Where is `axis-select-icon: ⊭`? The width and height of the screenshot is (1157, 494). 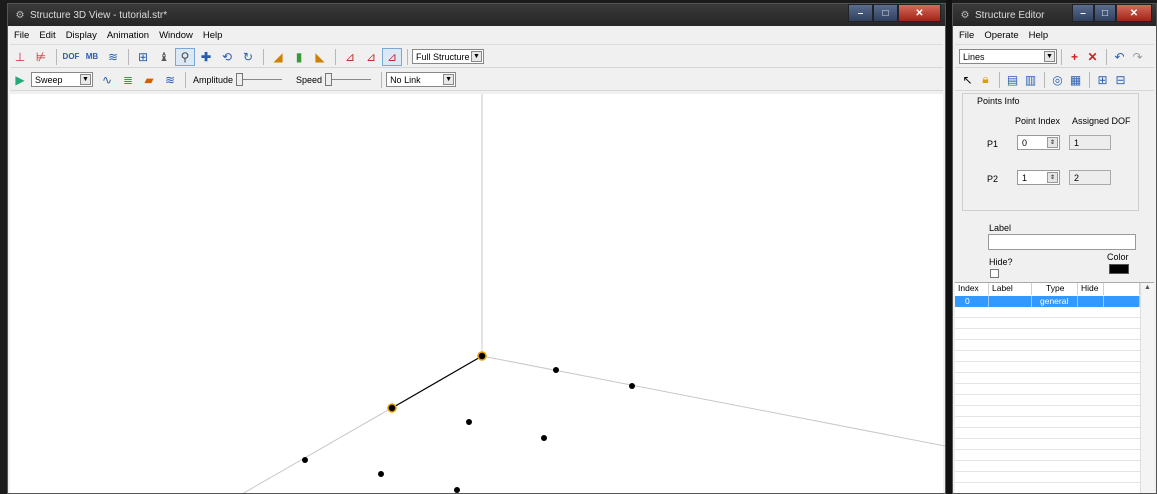 axis-select-icon: ⊭ is located at coordinates (41, 57).